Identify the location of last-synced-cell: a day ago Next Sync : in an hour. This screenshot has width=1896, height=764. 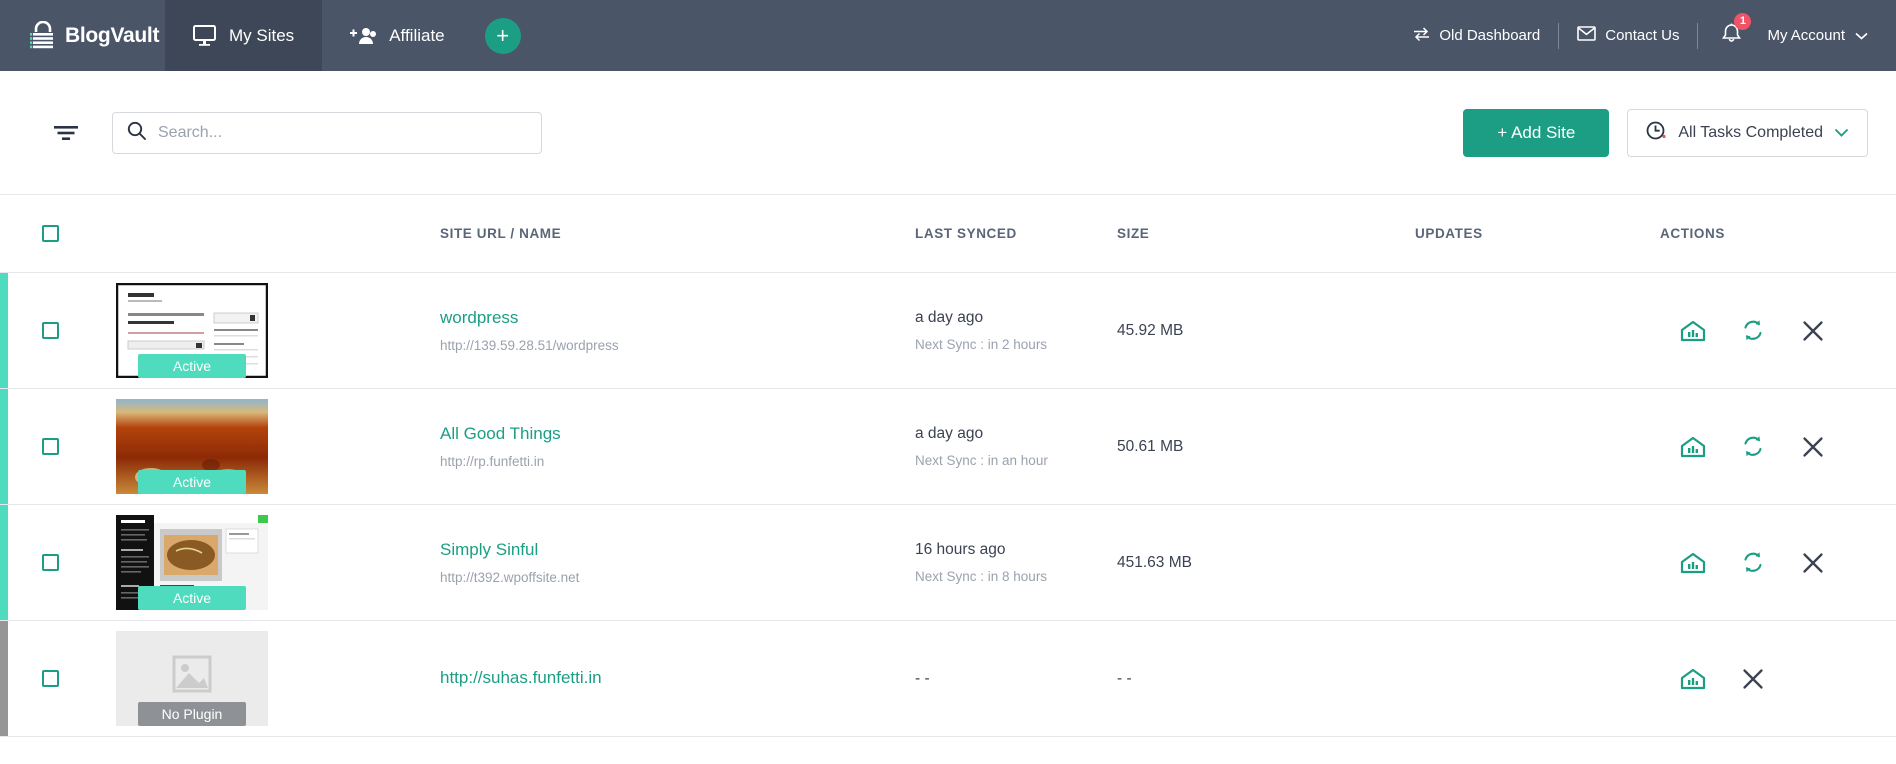
(1016, 446).